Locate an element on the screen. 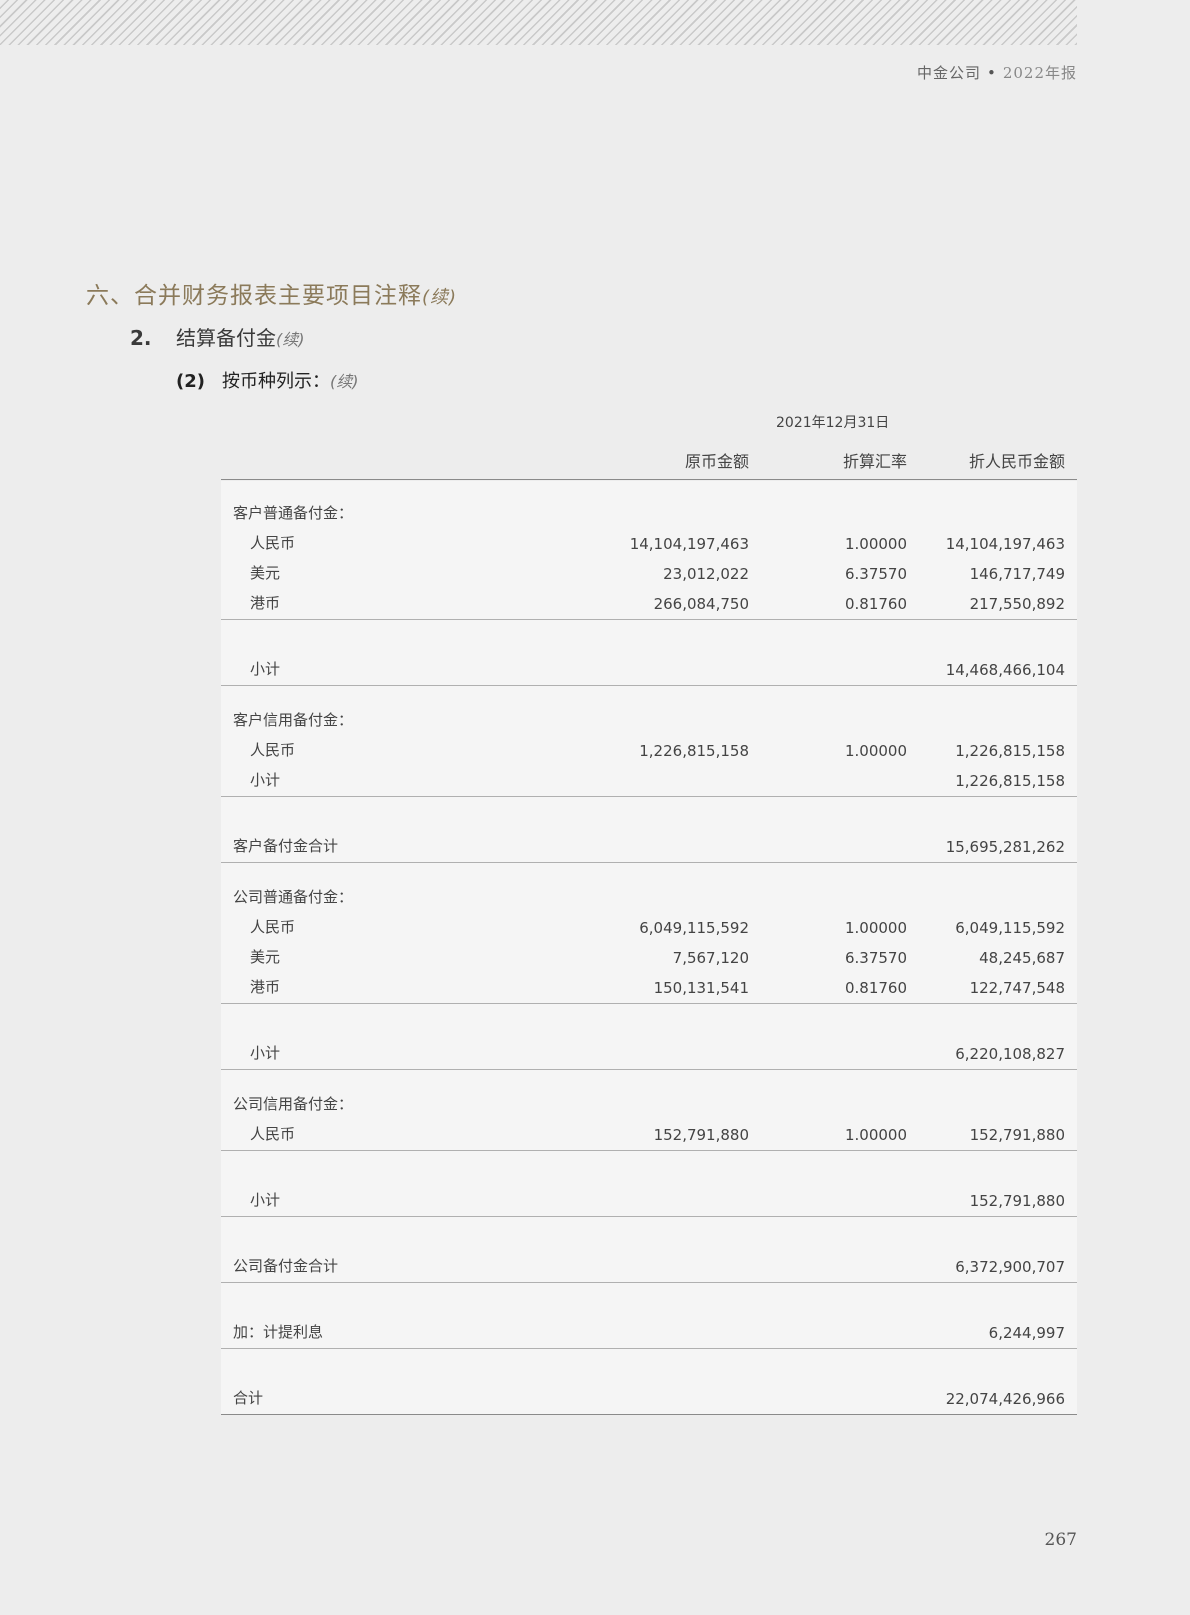  table-row: 港币 150,131,541 0.81760 122,747,548 is located at coordinates (649, 988).